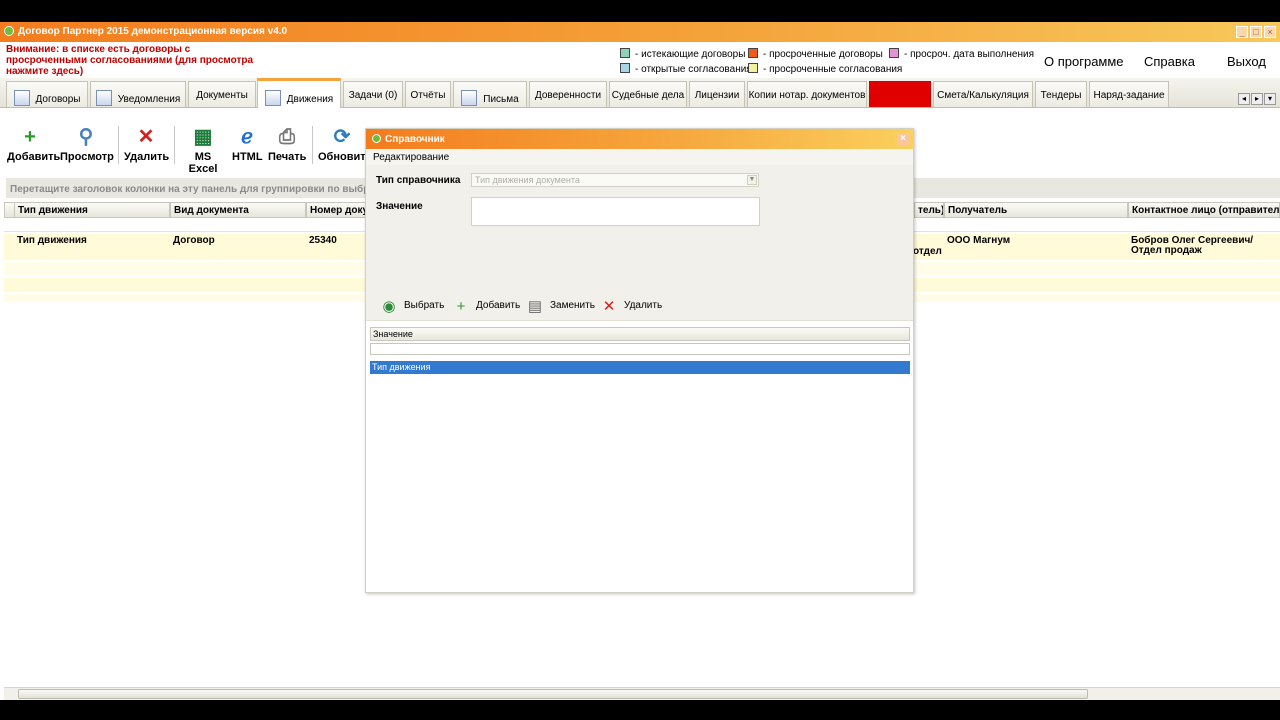 The image size is (1280, 720). Describe the element at coordinates (717, 94) in the screenshot. I see `tab-licenses: Лицензии` at that location.